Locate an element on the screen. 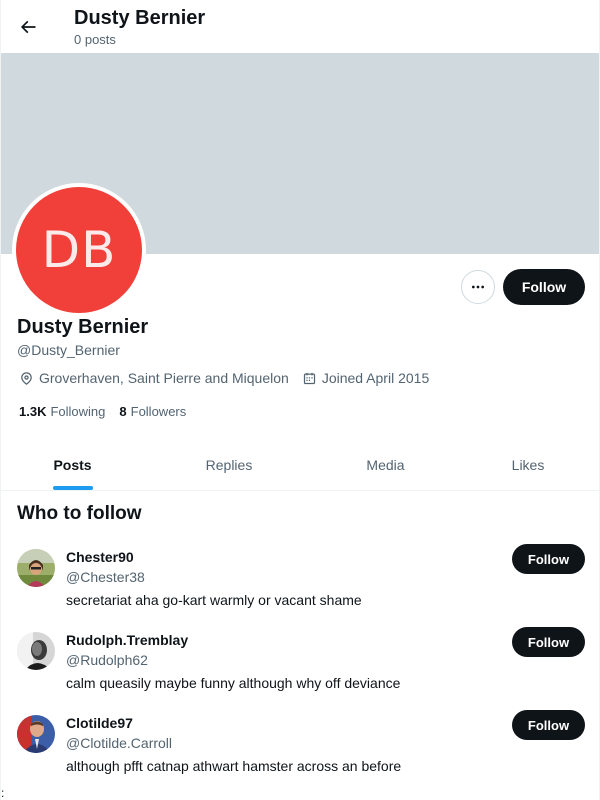 The height and width of the screenshot is (800, 600). back-arrow-icon is located at coordinates (28, 27).